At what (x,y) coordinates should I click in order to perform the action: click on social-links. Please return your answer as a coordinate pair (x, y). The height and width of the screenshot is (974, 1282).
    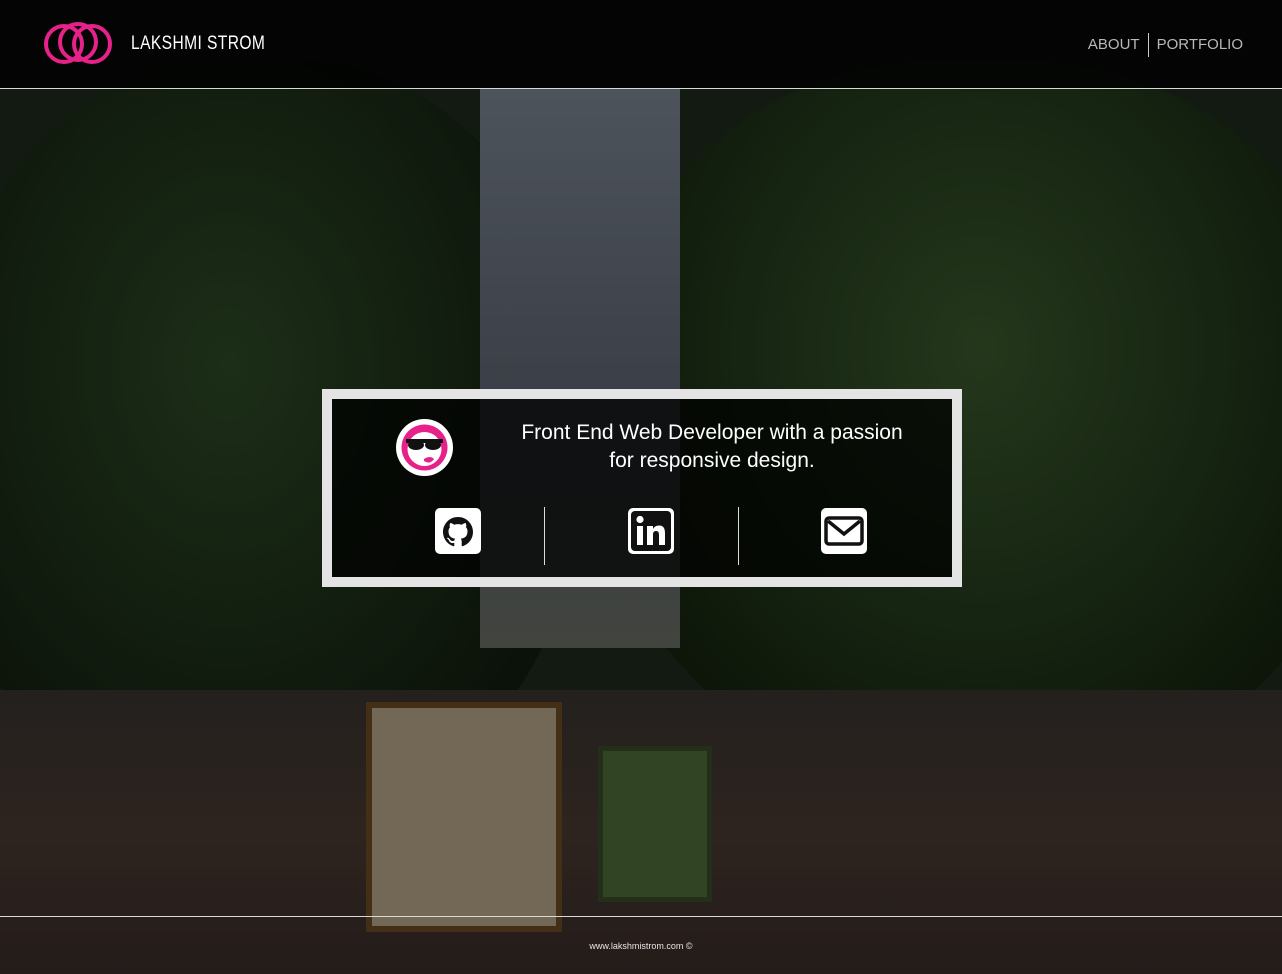
    Looking at the image, I should click on (642, 537).